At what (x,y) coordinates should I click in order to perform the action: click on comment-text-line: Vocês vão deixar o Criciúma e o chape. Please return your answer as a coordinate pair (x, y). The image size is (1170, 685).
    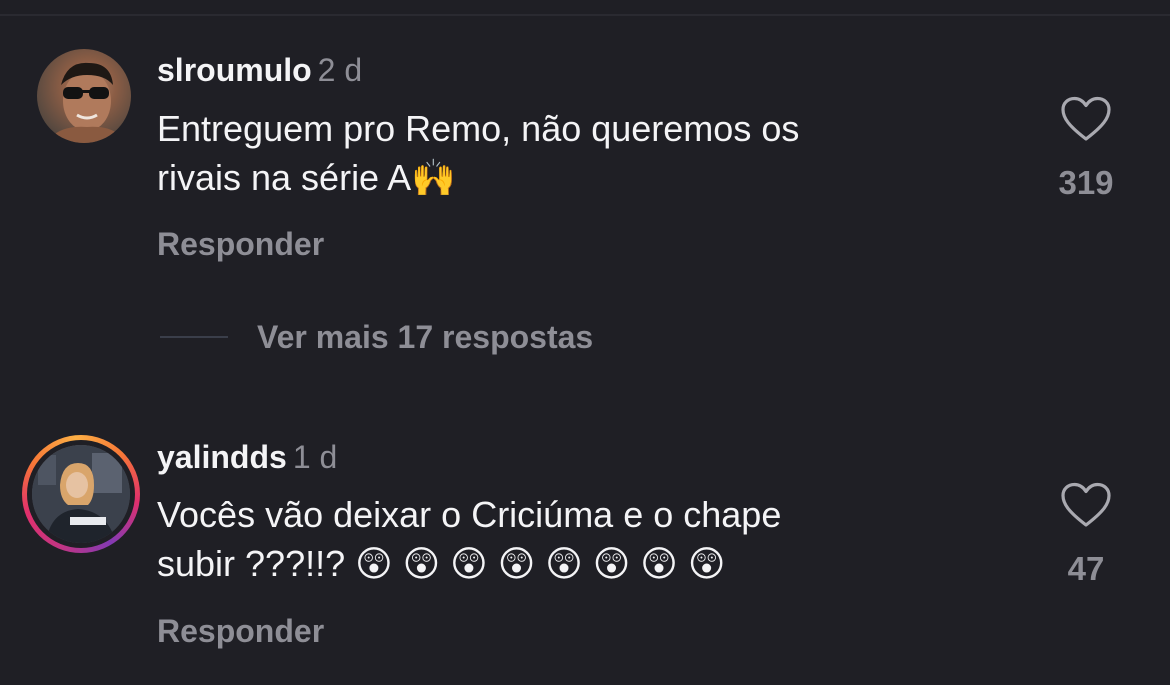
    Looking at the image, I should click on (469, 514).